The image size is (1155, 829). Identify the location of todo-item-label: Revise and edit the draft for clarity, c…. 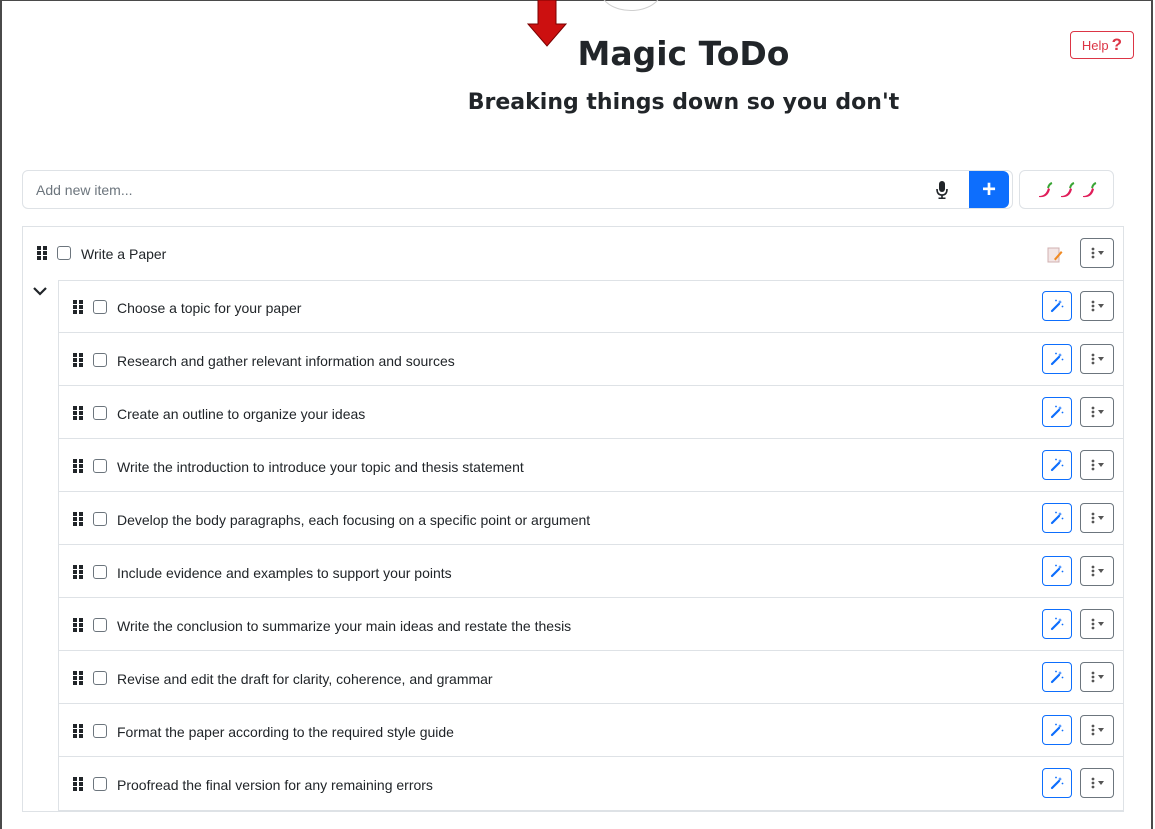
(305, 679).